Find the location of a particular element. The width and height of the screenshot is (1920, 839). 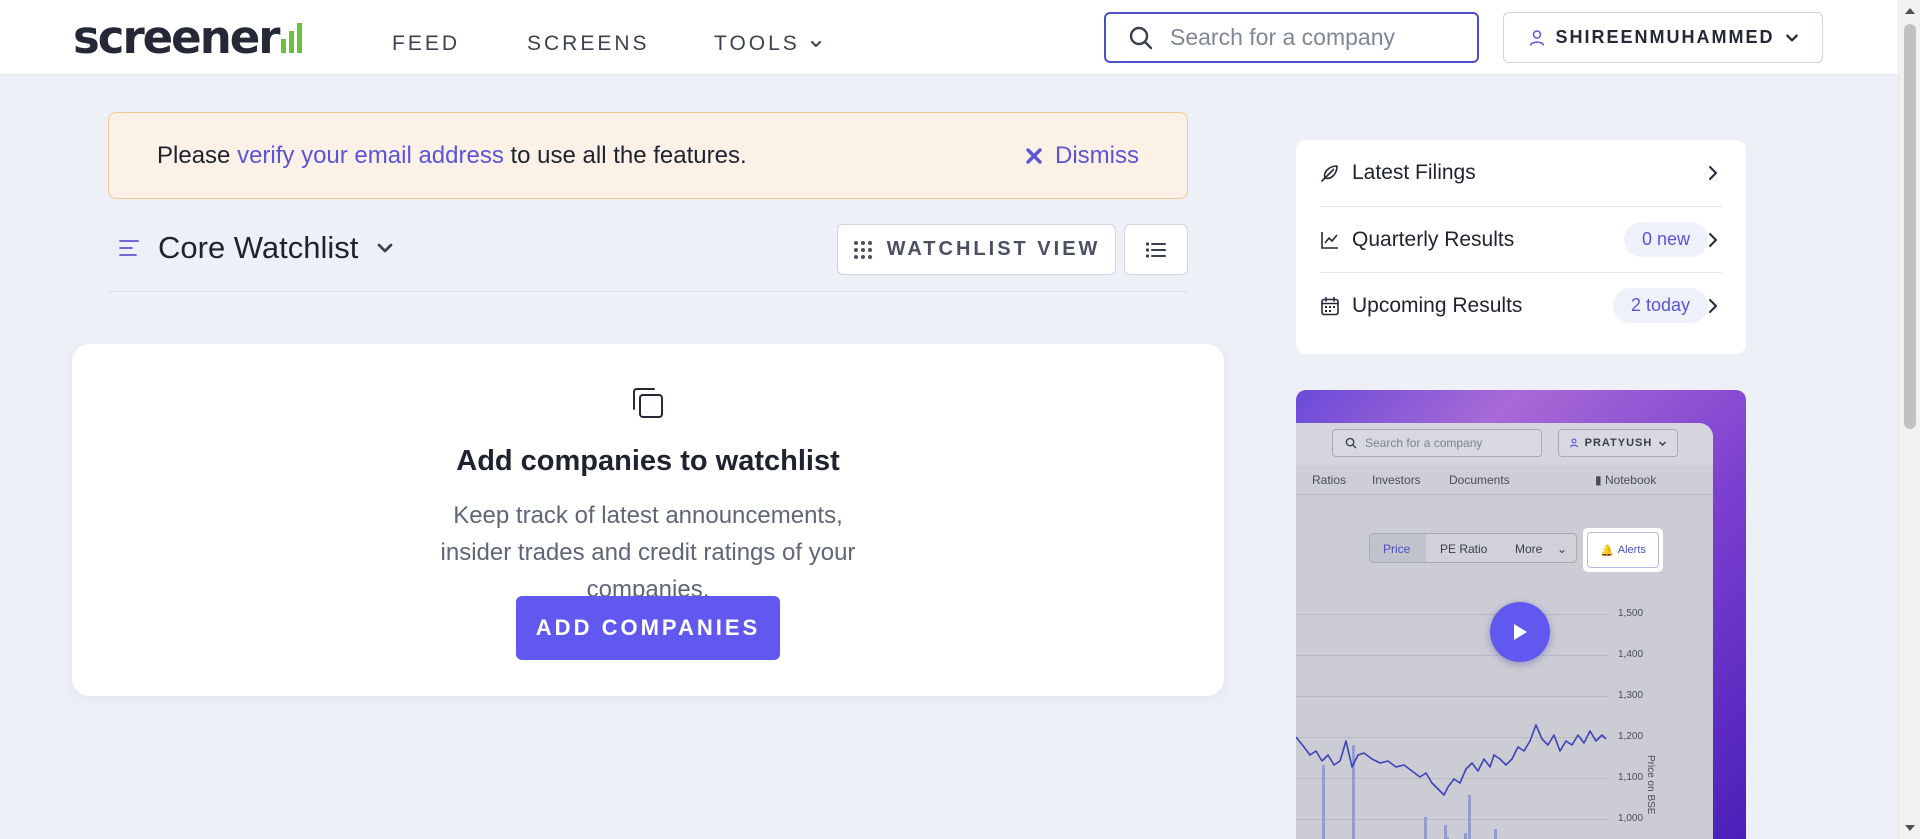

quarterly-results-label: Quarterly Results is located at coordinates (1433, 239).